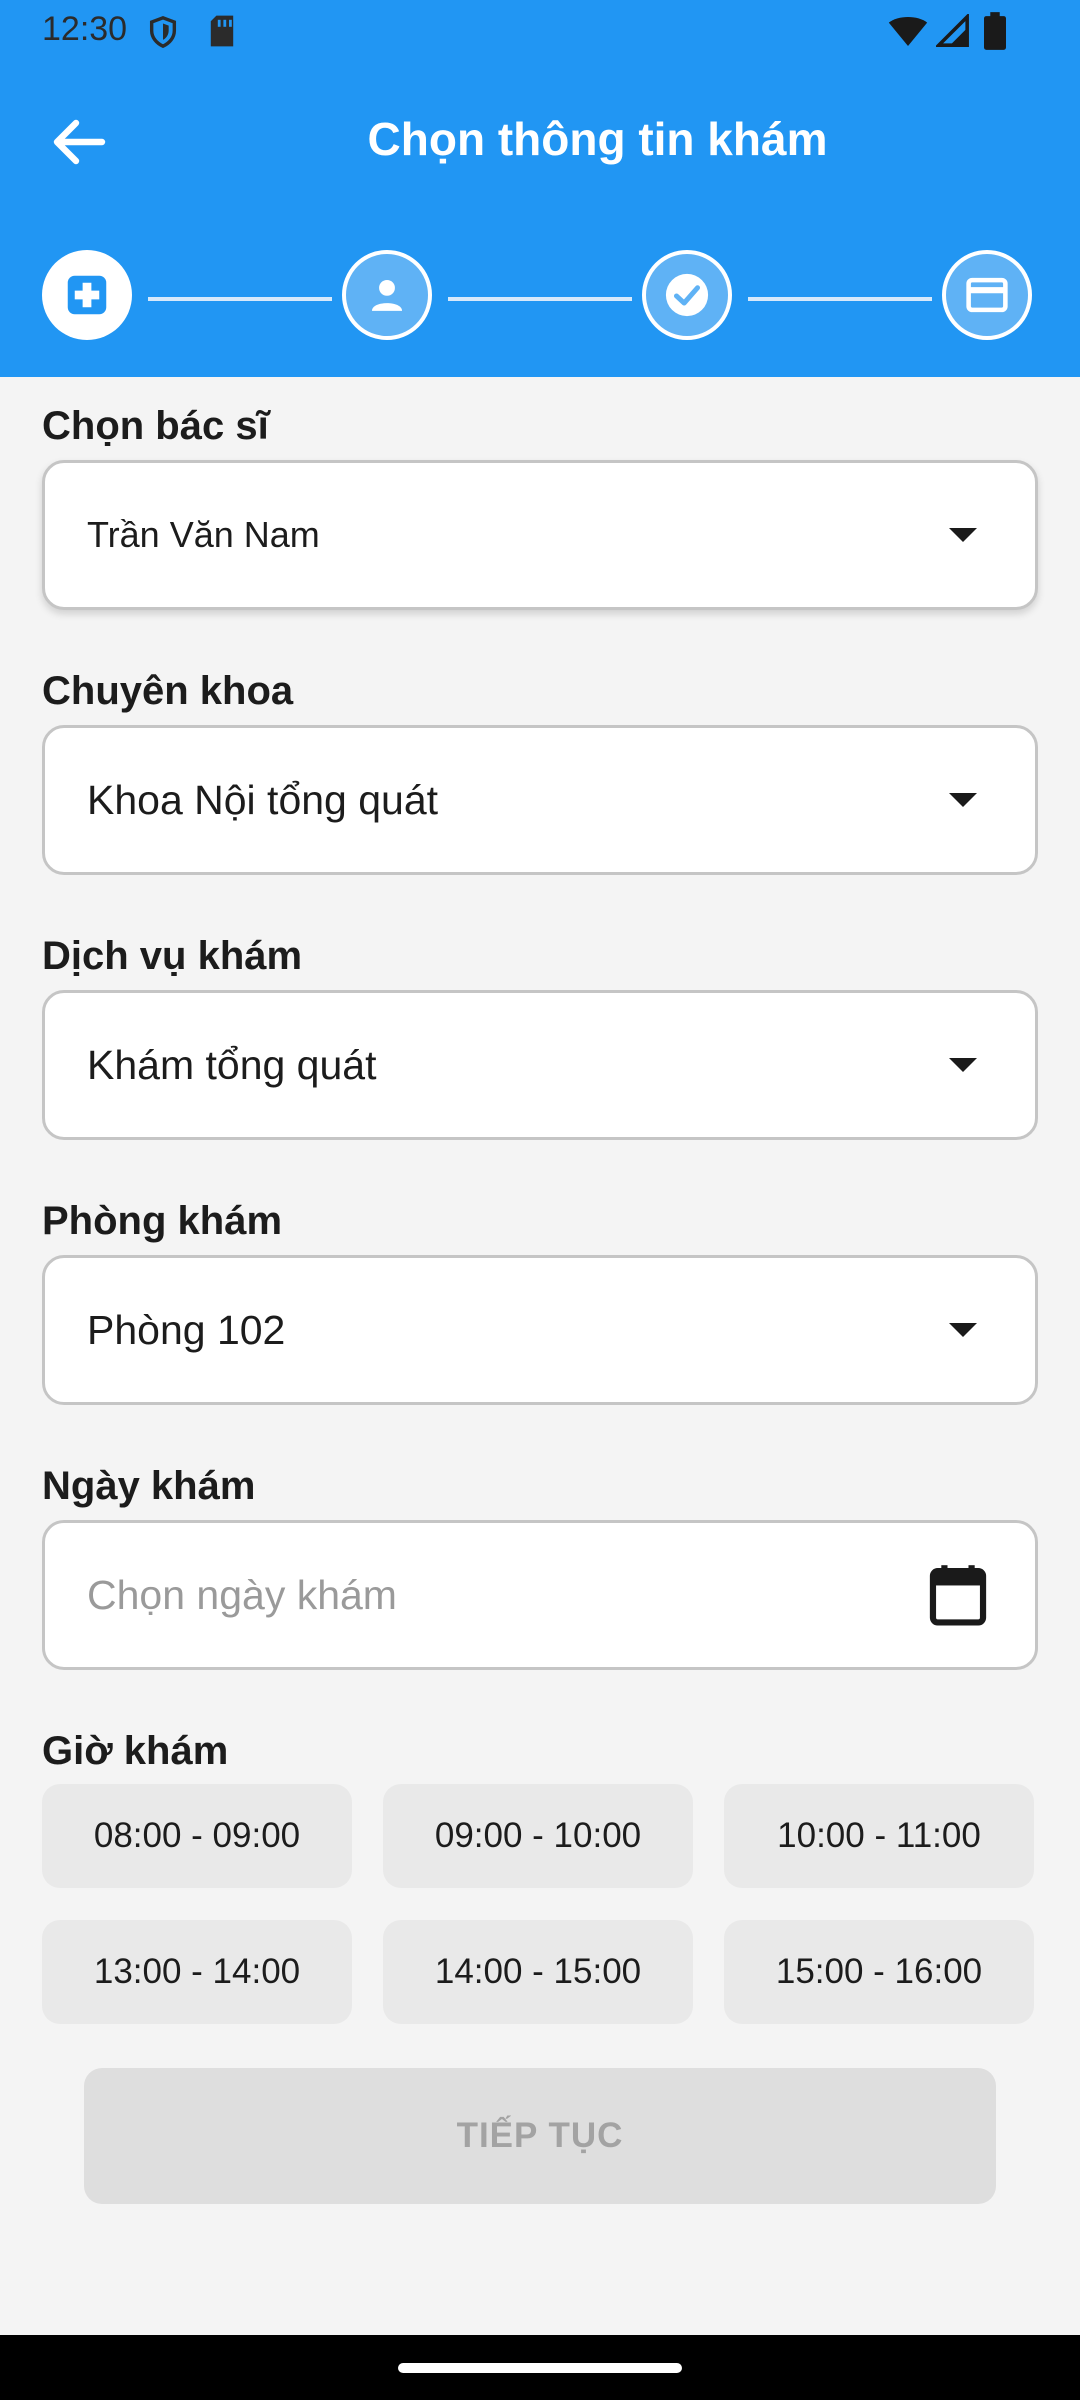 Image resolution: width=1080 pixels, height=2400 pixels. Describe the element at coordinates (540, 535) in the screenshot. I see `doctor-dropdown: Trần Văn Nam` at that location.